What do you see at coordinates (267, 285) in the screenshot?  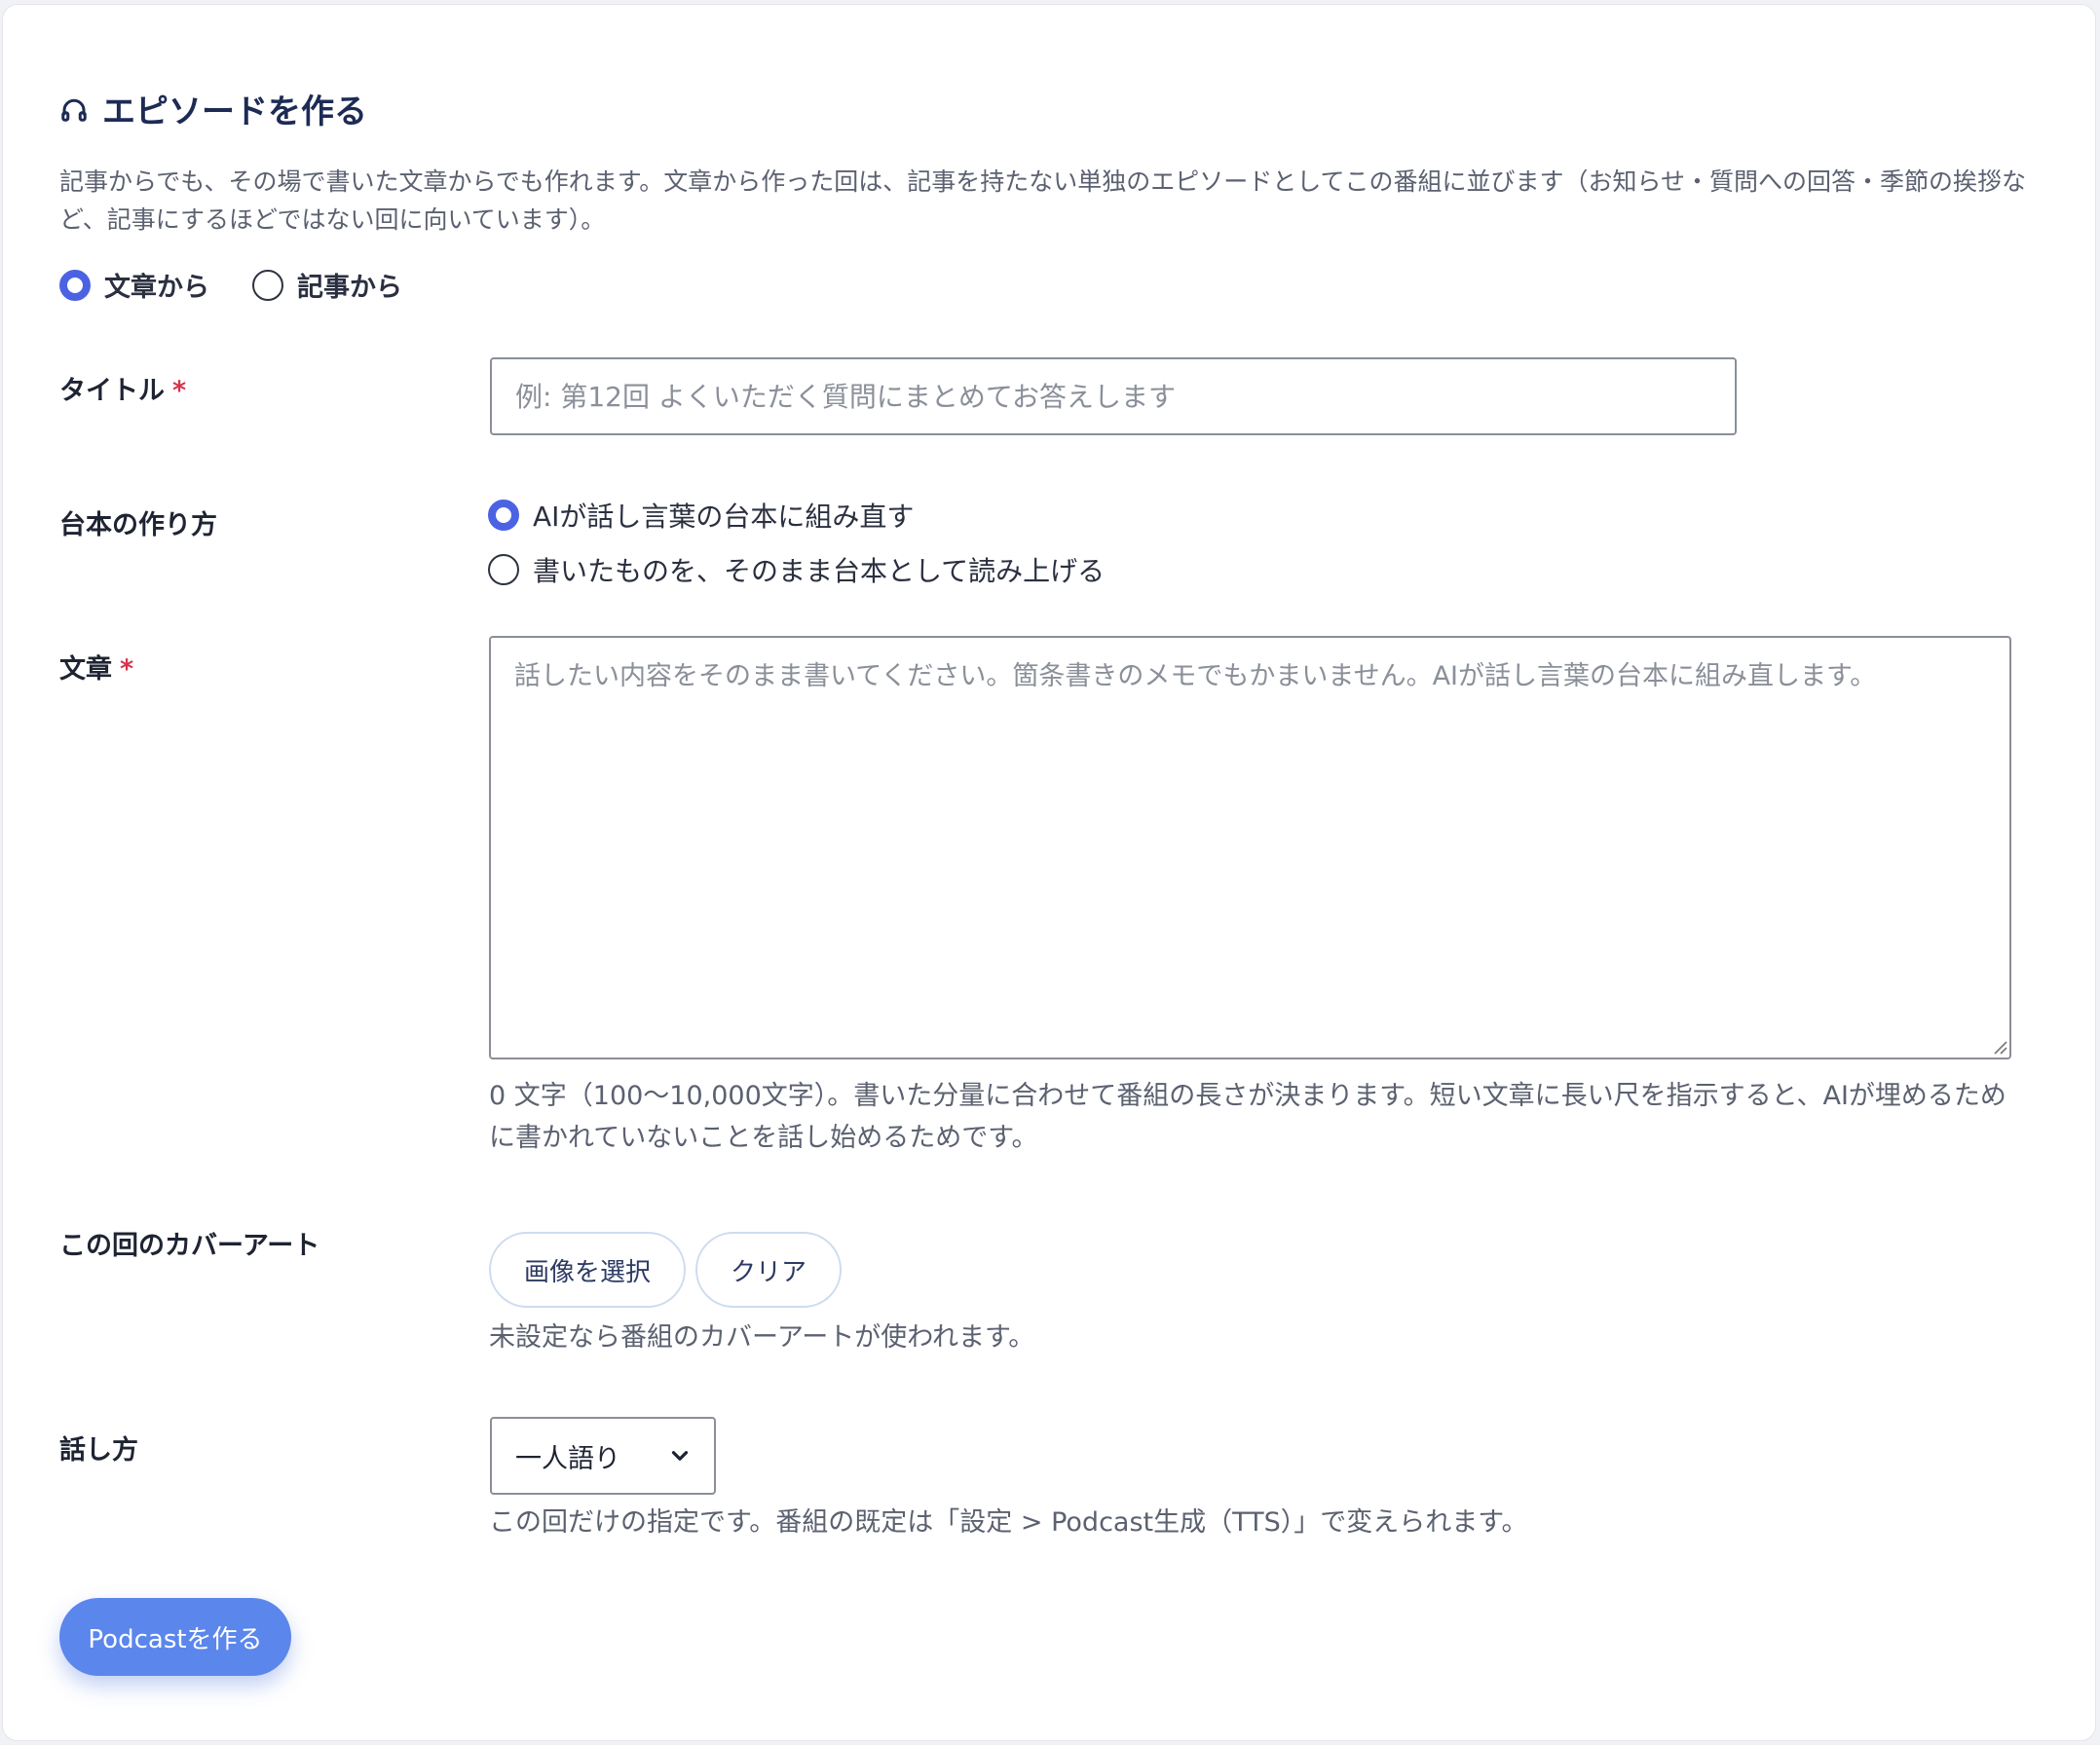 I see `source-mode-article-radio` at bounding box center [267, 285].